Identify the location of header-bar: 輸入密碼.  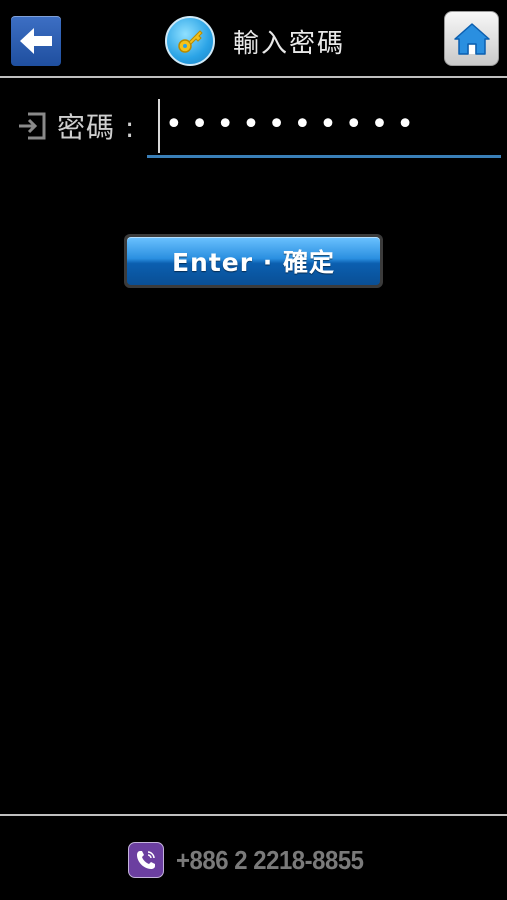
(253, 39).